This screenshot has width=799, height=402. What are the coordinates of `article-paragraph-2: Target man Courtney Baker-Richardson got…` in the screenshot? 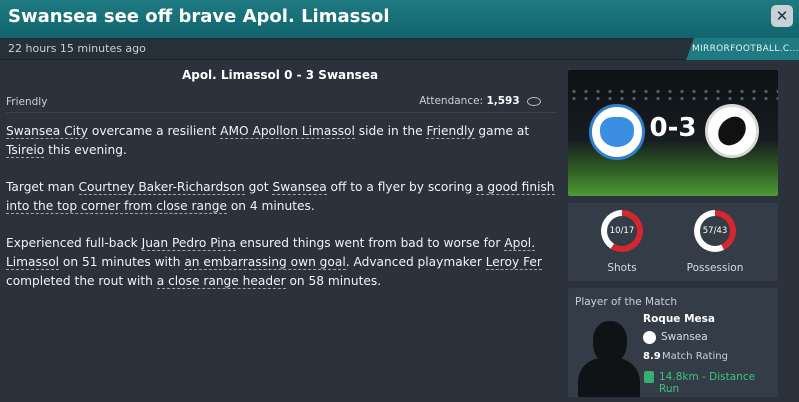 It's located at (281, 197).